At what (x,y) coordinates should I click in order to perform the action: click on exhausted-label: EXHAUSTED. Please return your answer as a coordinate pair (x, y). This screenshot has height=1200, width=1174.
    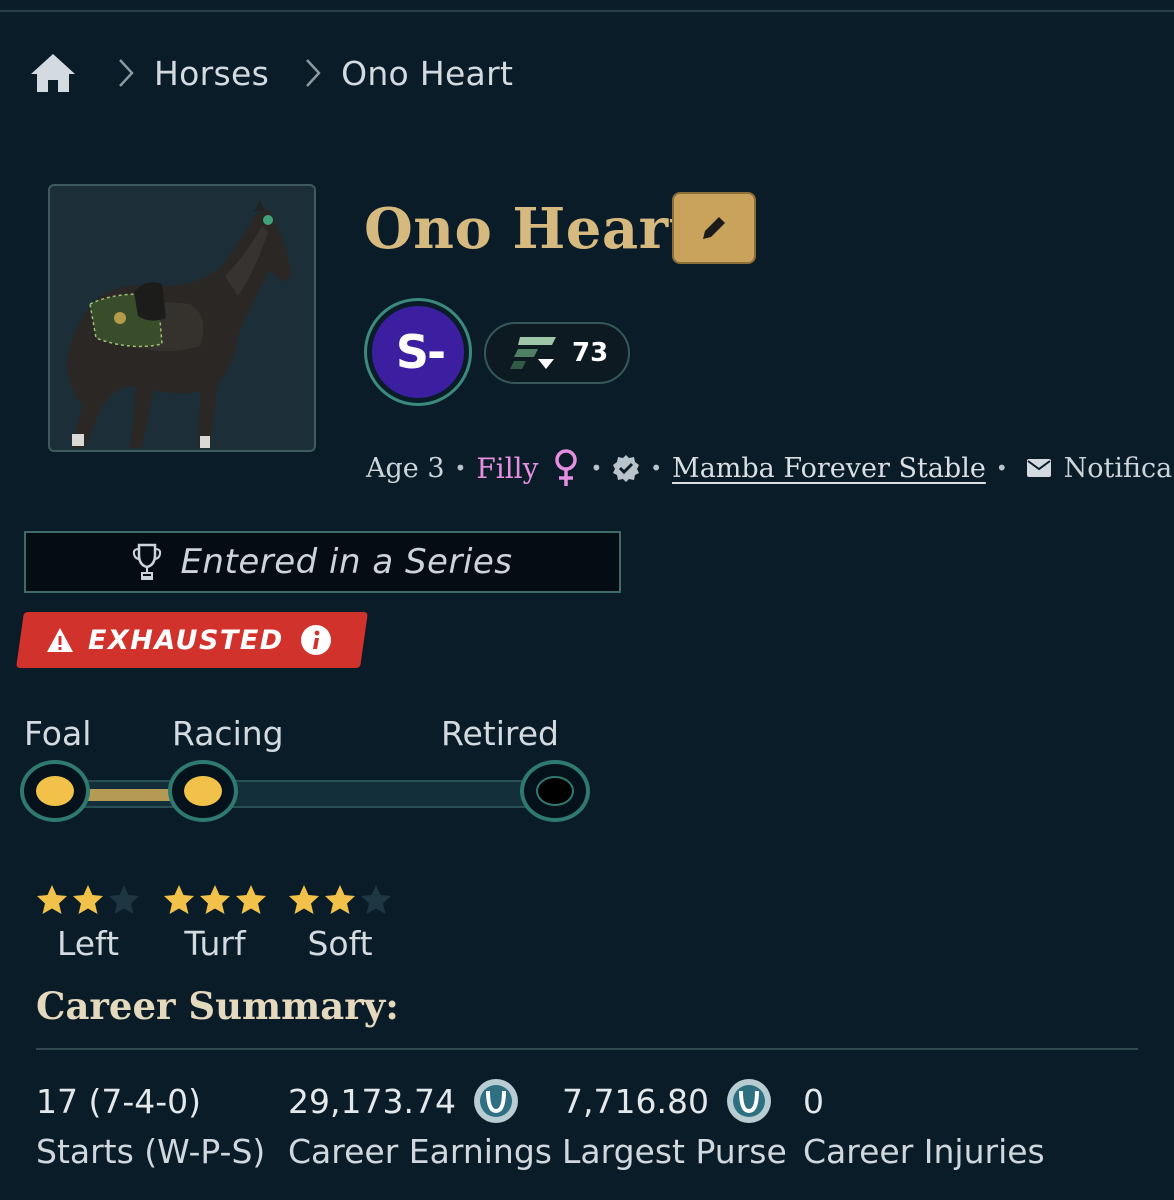
    Looking at the image, I should click on (186, 640).